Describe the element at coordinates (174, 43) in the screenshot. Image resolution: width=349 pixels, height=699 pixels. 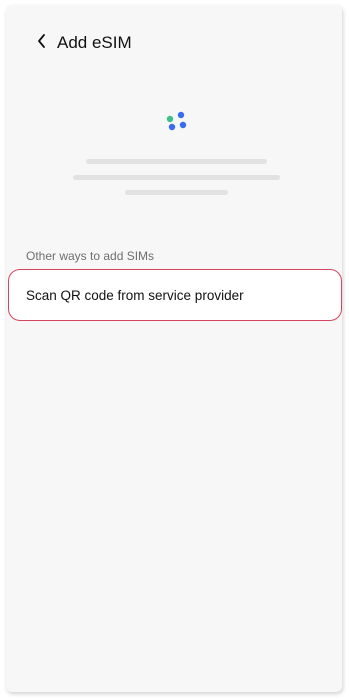
I see `app-bar: Add eSIM` at that location.